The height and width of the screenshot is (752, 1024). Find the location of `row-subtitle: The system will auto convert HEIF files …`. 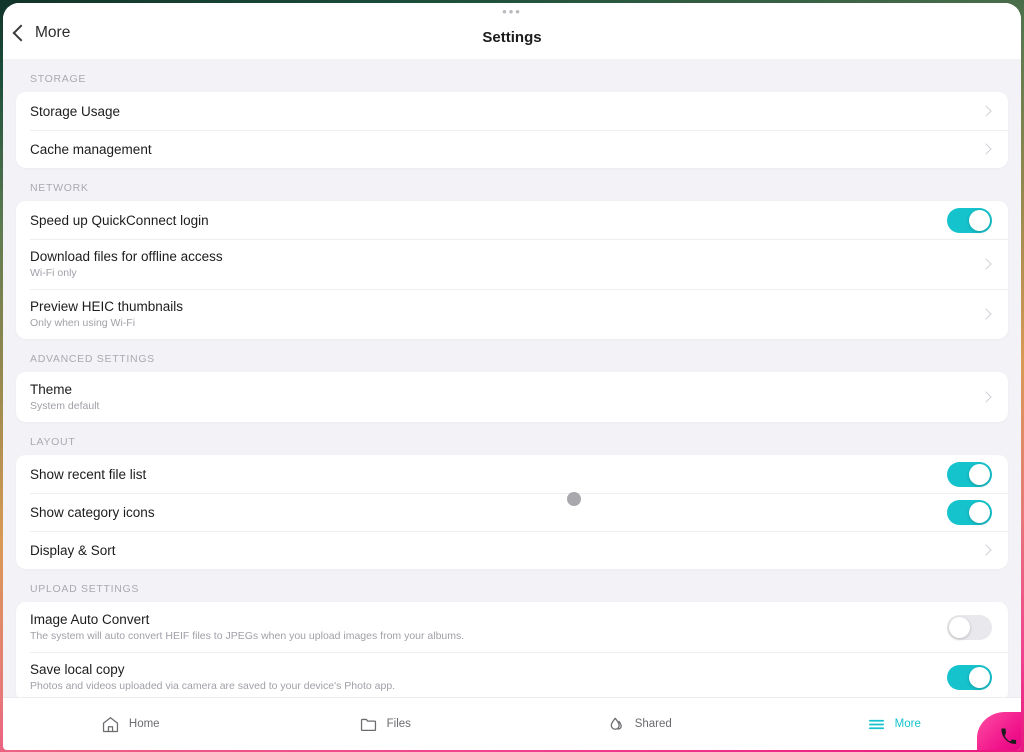

row-subtitle: The system will auto convert HEIF files … is located at coordinates (247, 636).